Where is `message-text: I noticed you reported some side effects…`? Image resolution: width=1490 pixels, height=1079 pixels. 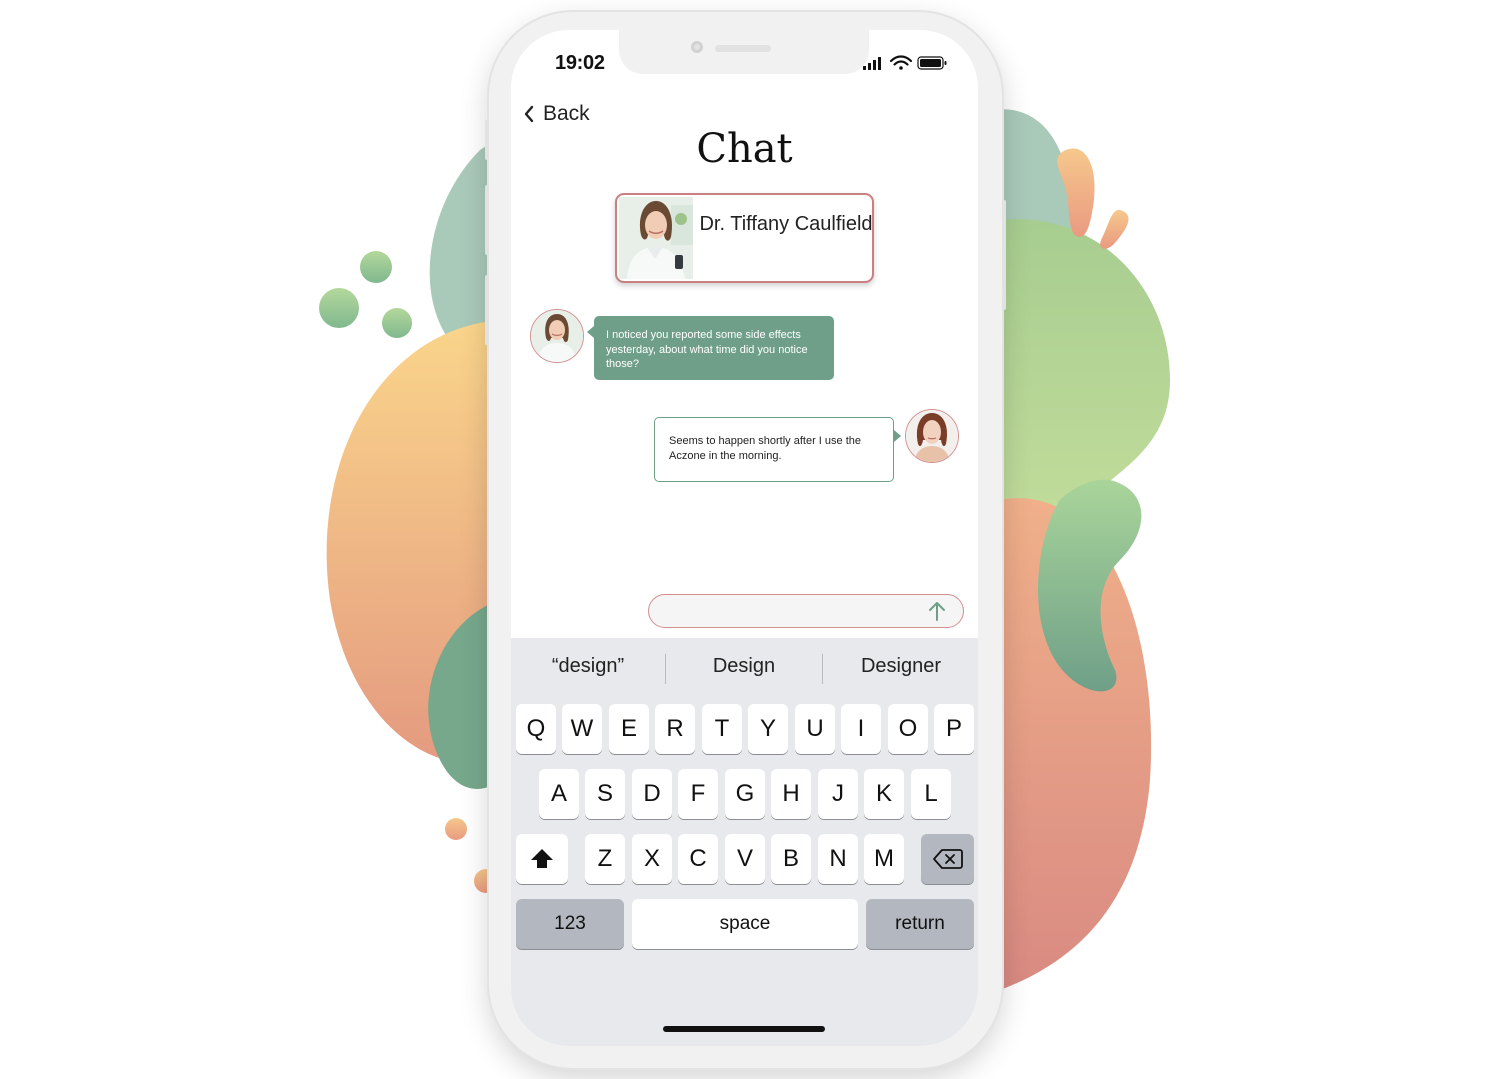
message-text: I noticed you reported some side effects… is located at coordinates (707, 349).